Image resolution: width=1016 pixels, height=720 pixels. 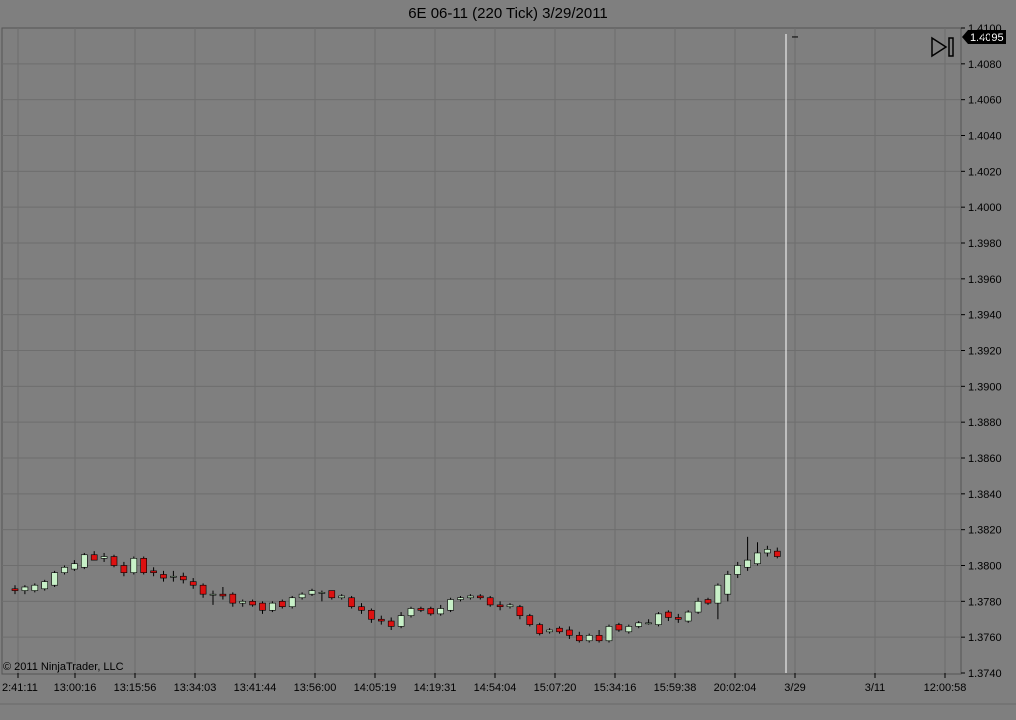 I want to click on x-tick-label: 14:05:19, so click(x=375, y=688).